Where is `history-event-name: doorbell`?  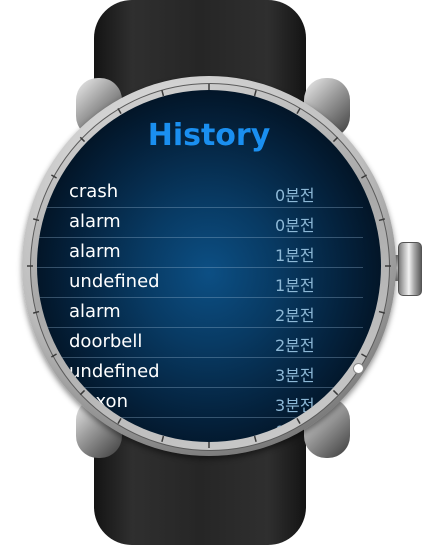
history-event-name: doorbell is located at coordinates (106, 341).